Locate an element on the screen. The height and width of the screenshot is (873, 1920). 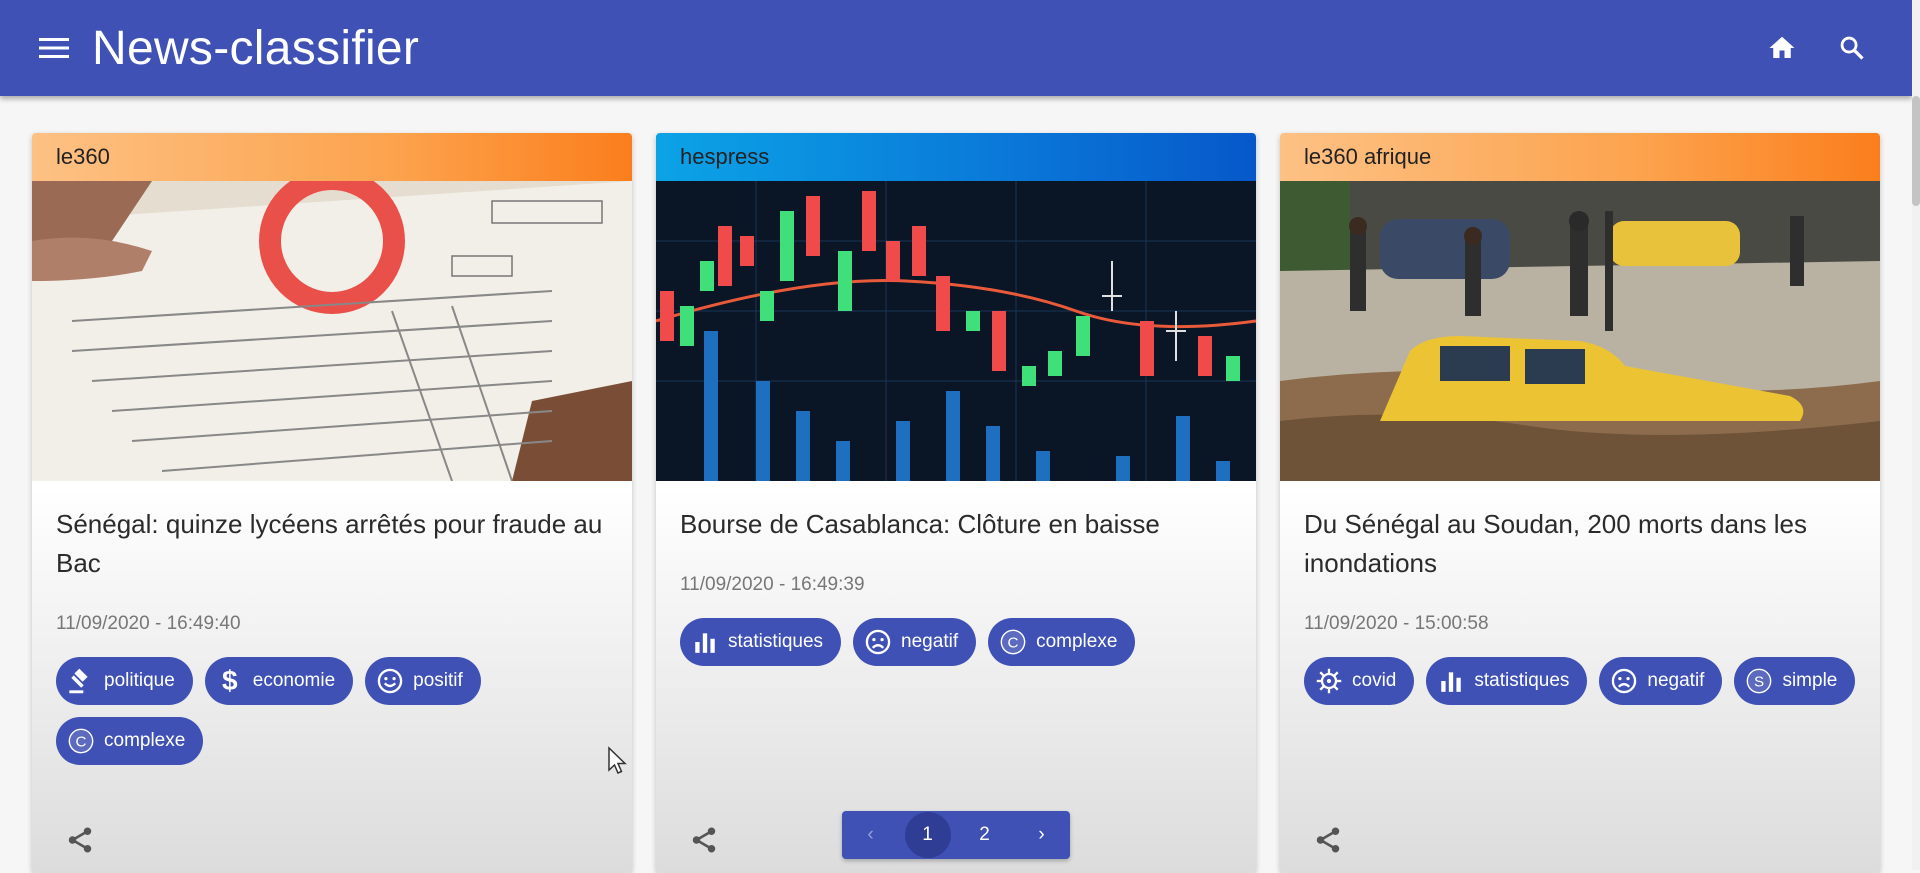
home-icon is located at coordinates (1782, 48).